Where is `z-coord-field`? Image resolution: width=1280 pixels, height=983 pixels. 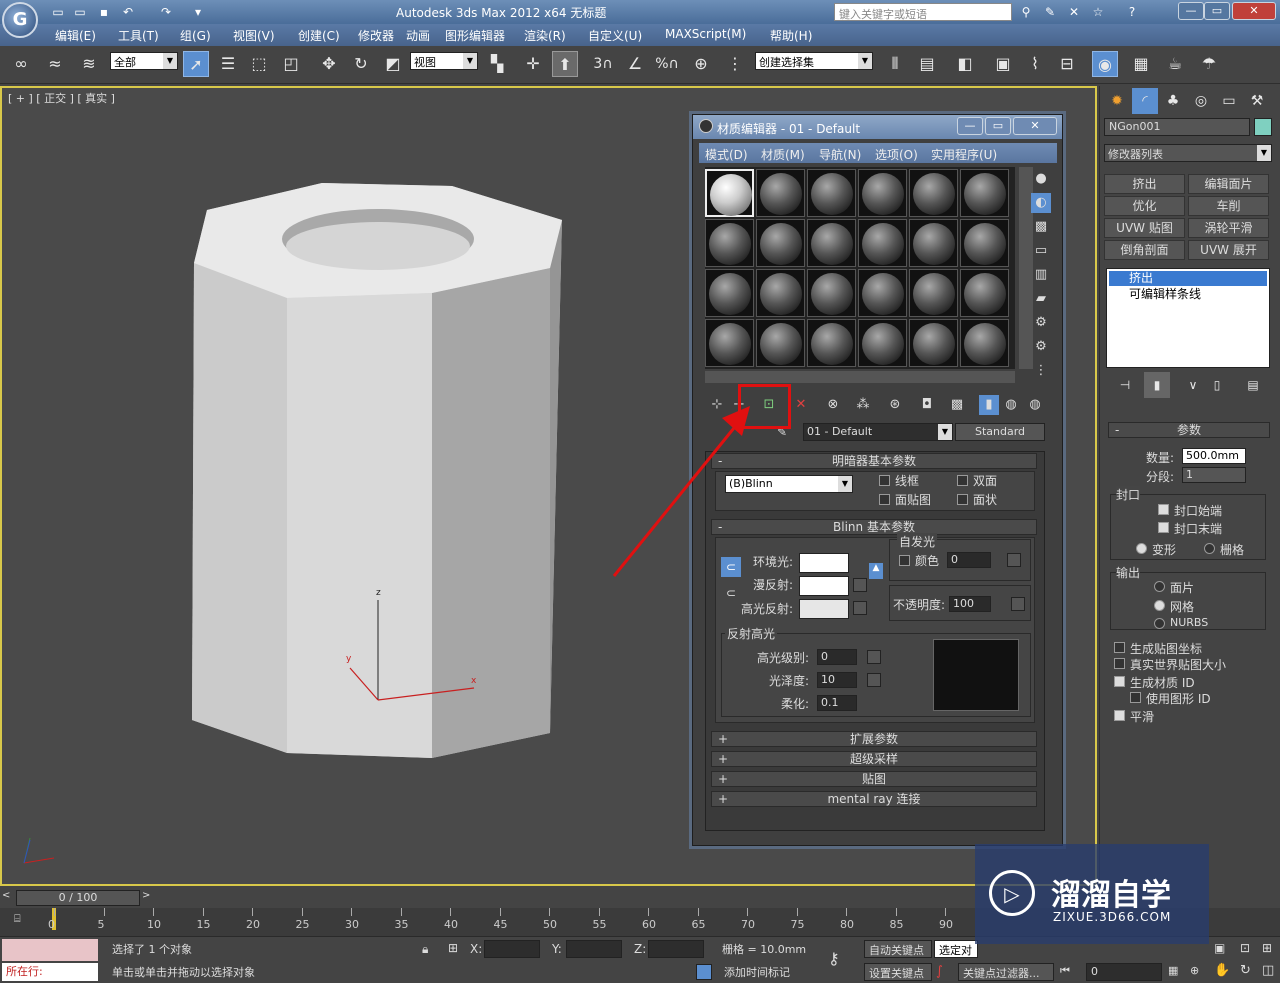
z-coord-field is located at coordinates (676, 949).